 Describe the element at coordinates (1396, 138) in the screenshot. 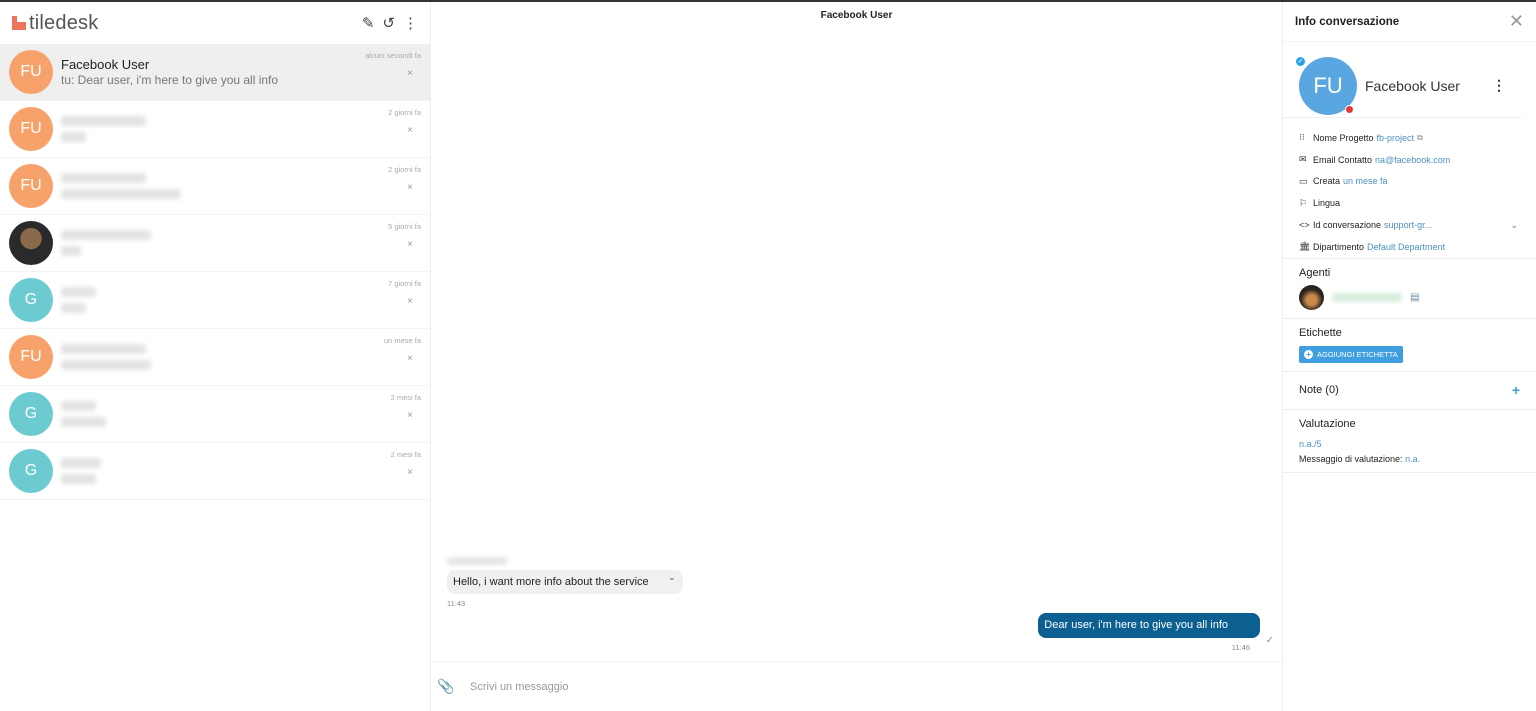

I see `project-link: fb-project` at that location.